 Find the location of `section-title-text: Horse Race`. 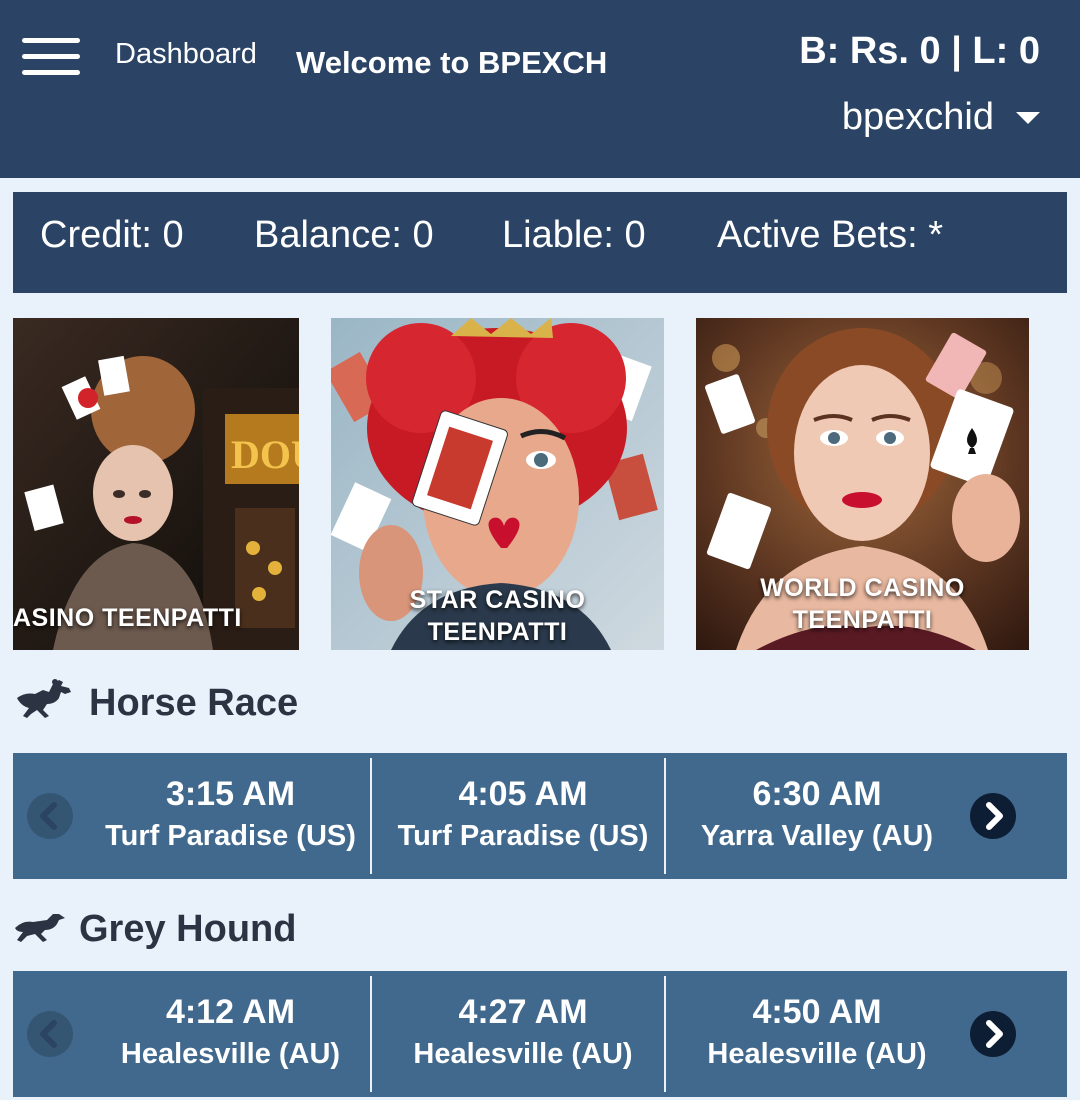

section-title-text: Horse Race is located at coordinates (194, 703).